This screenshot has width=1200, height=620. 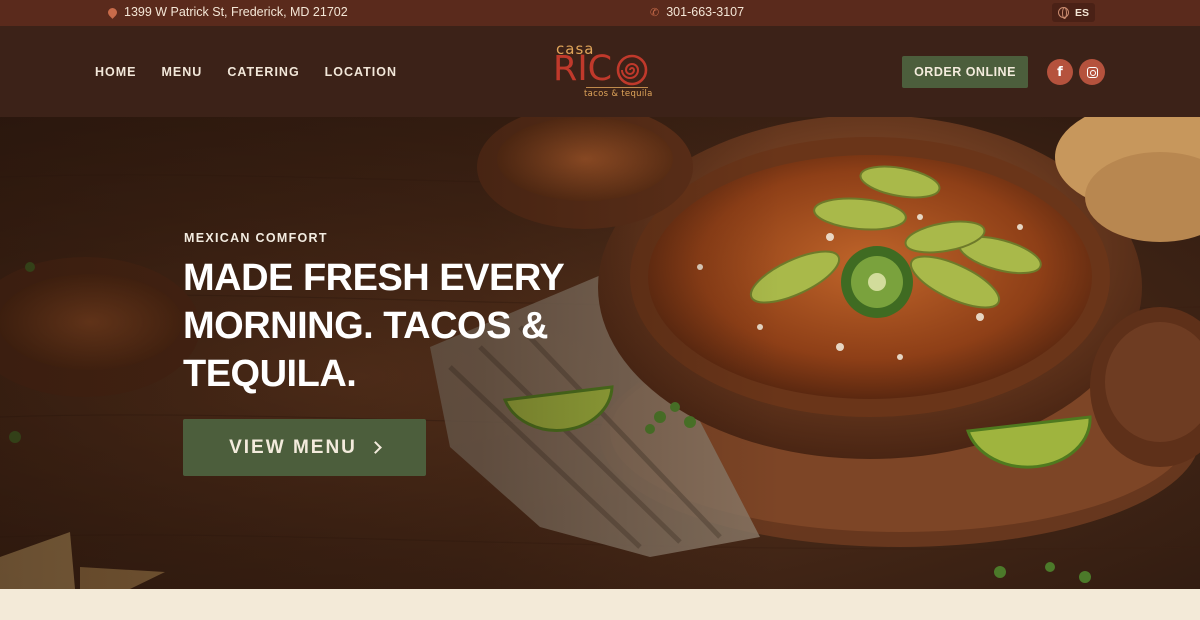 I want to click on main-nav: HOME MENU CATERING LOCATION, so click(x=246, y=72).